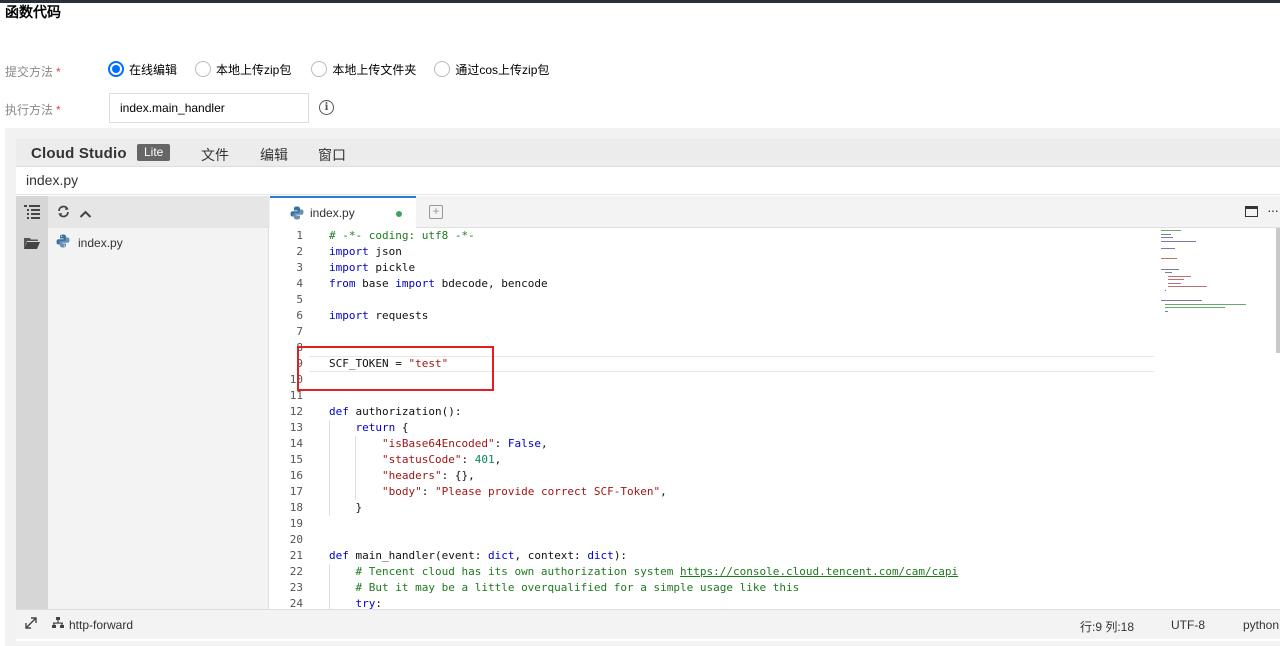 The height and width of the screenshot is (646, 1280). I want to click on line-number: 15, so click(296, 459).